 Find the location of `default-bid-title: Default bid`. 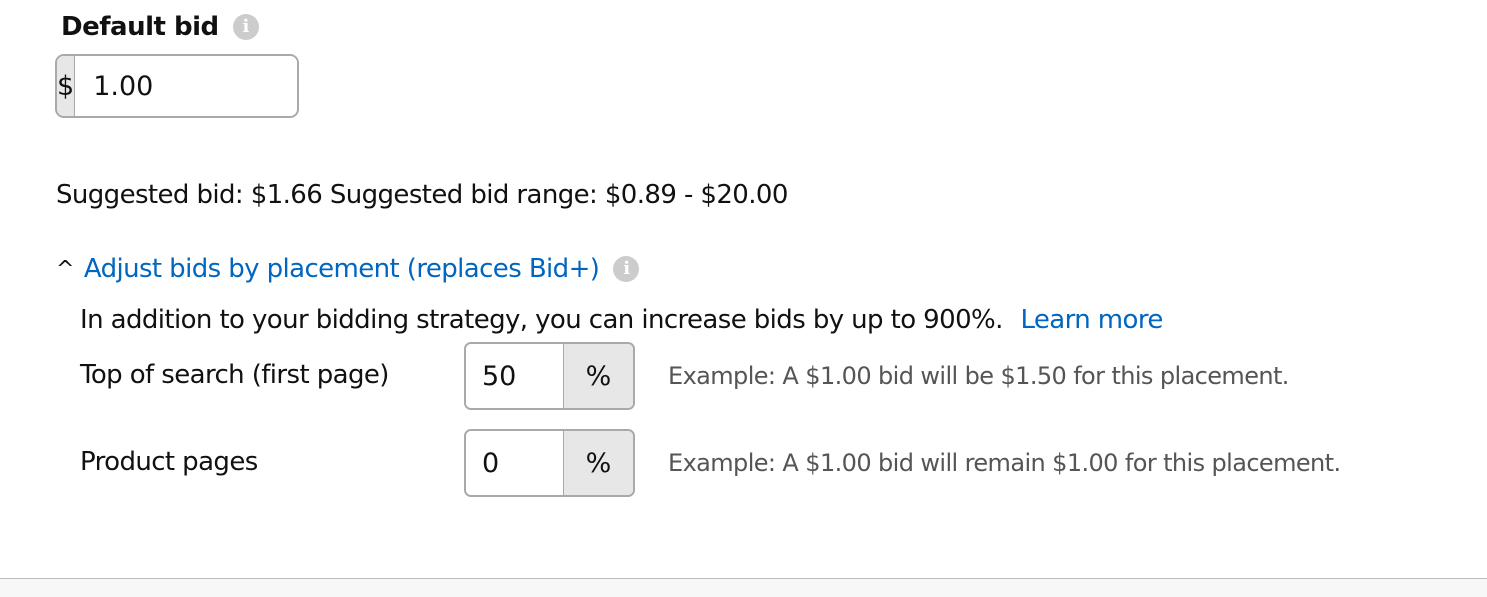

default-bid-title: Default bid is located at coordinates (140, 27).